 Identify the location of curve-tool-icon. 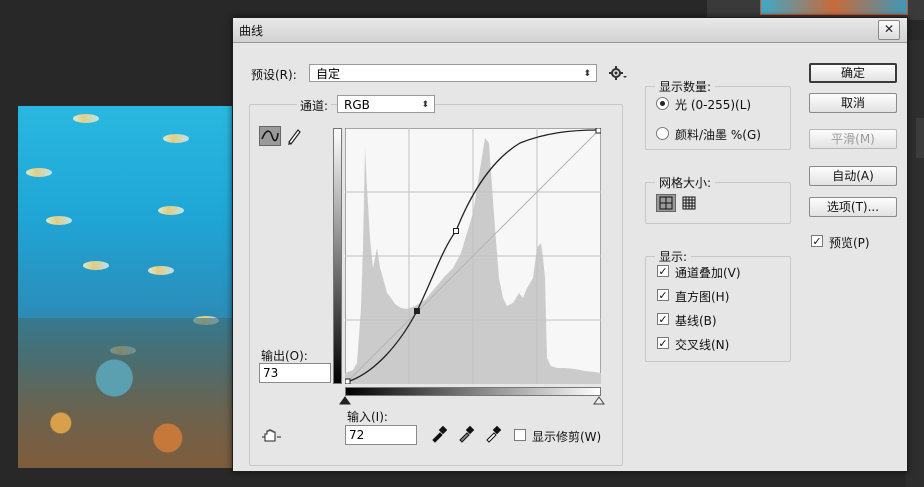
(270, 136).